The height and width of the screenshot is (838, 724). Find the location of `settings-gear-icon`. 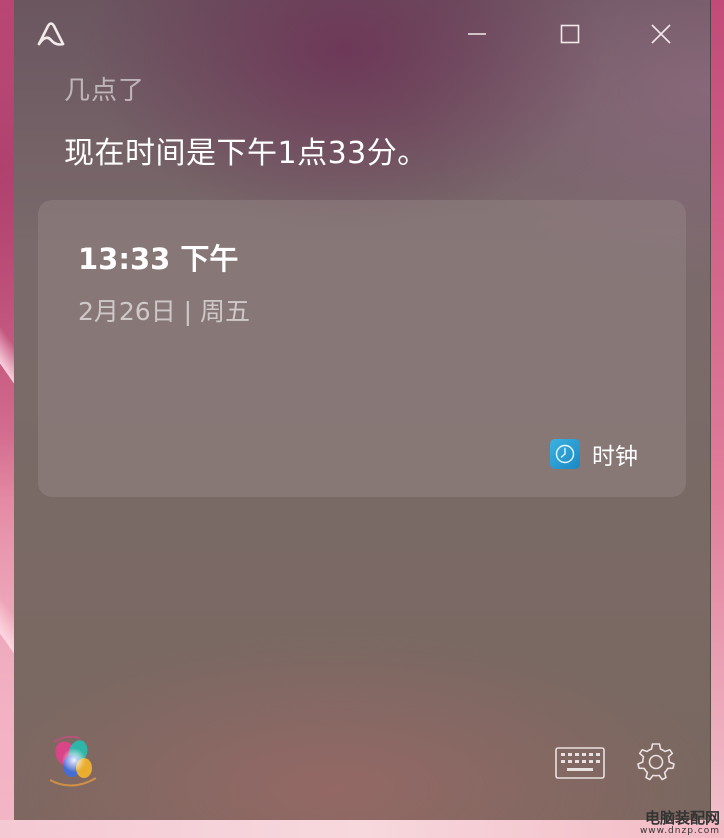

settings-gear-icon is located at coordinates (656, 762).